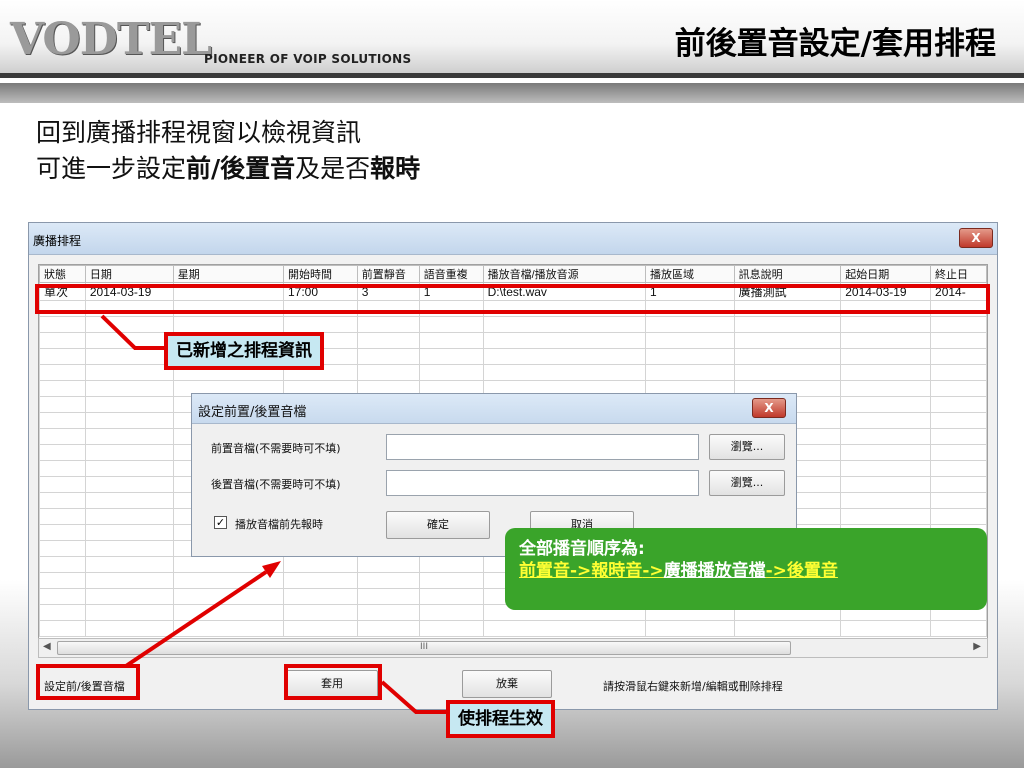 The image size is (1024, 768). I want to click on column-header: 前置靜音, so click(388, 274).